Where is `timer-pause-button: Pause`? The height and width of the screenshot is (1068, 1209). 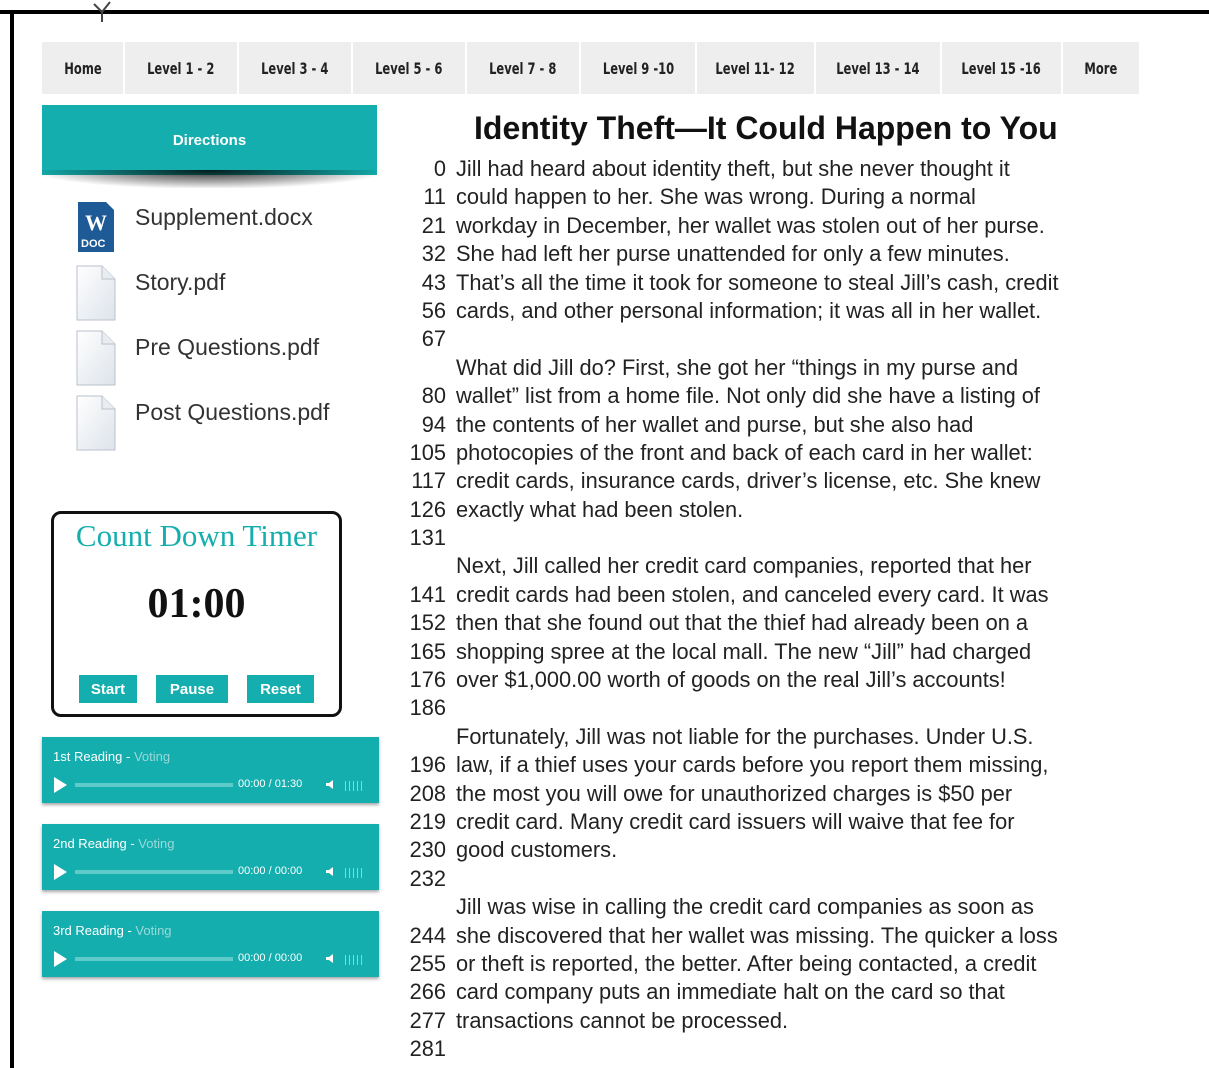
timer-pause-button: Pause is located at coordinates (192, 689).